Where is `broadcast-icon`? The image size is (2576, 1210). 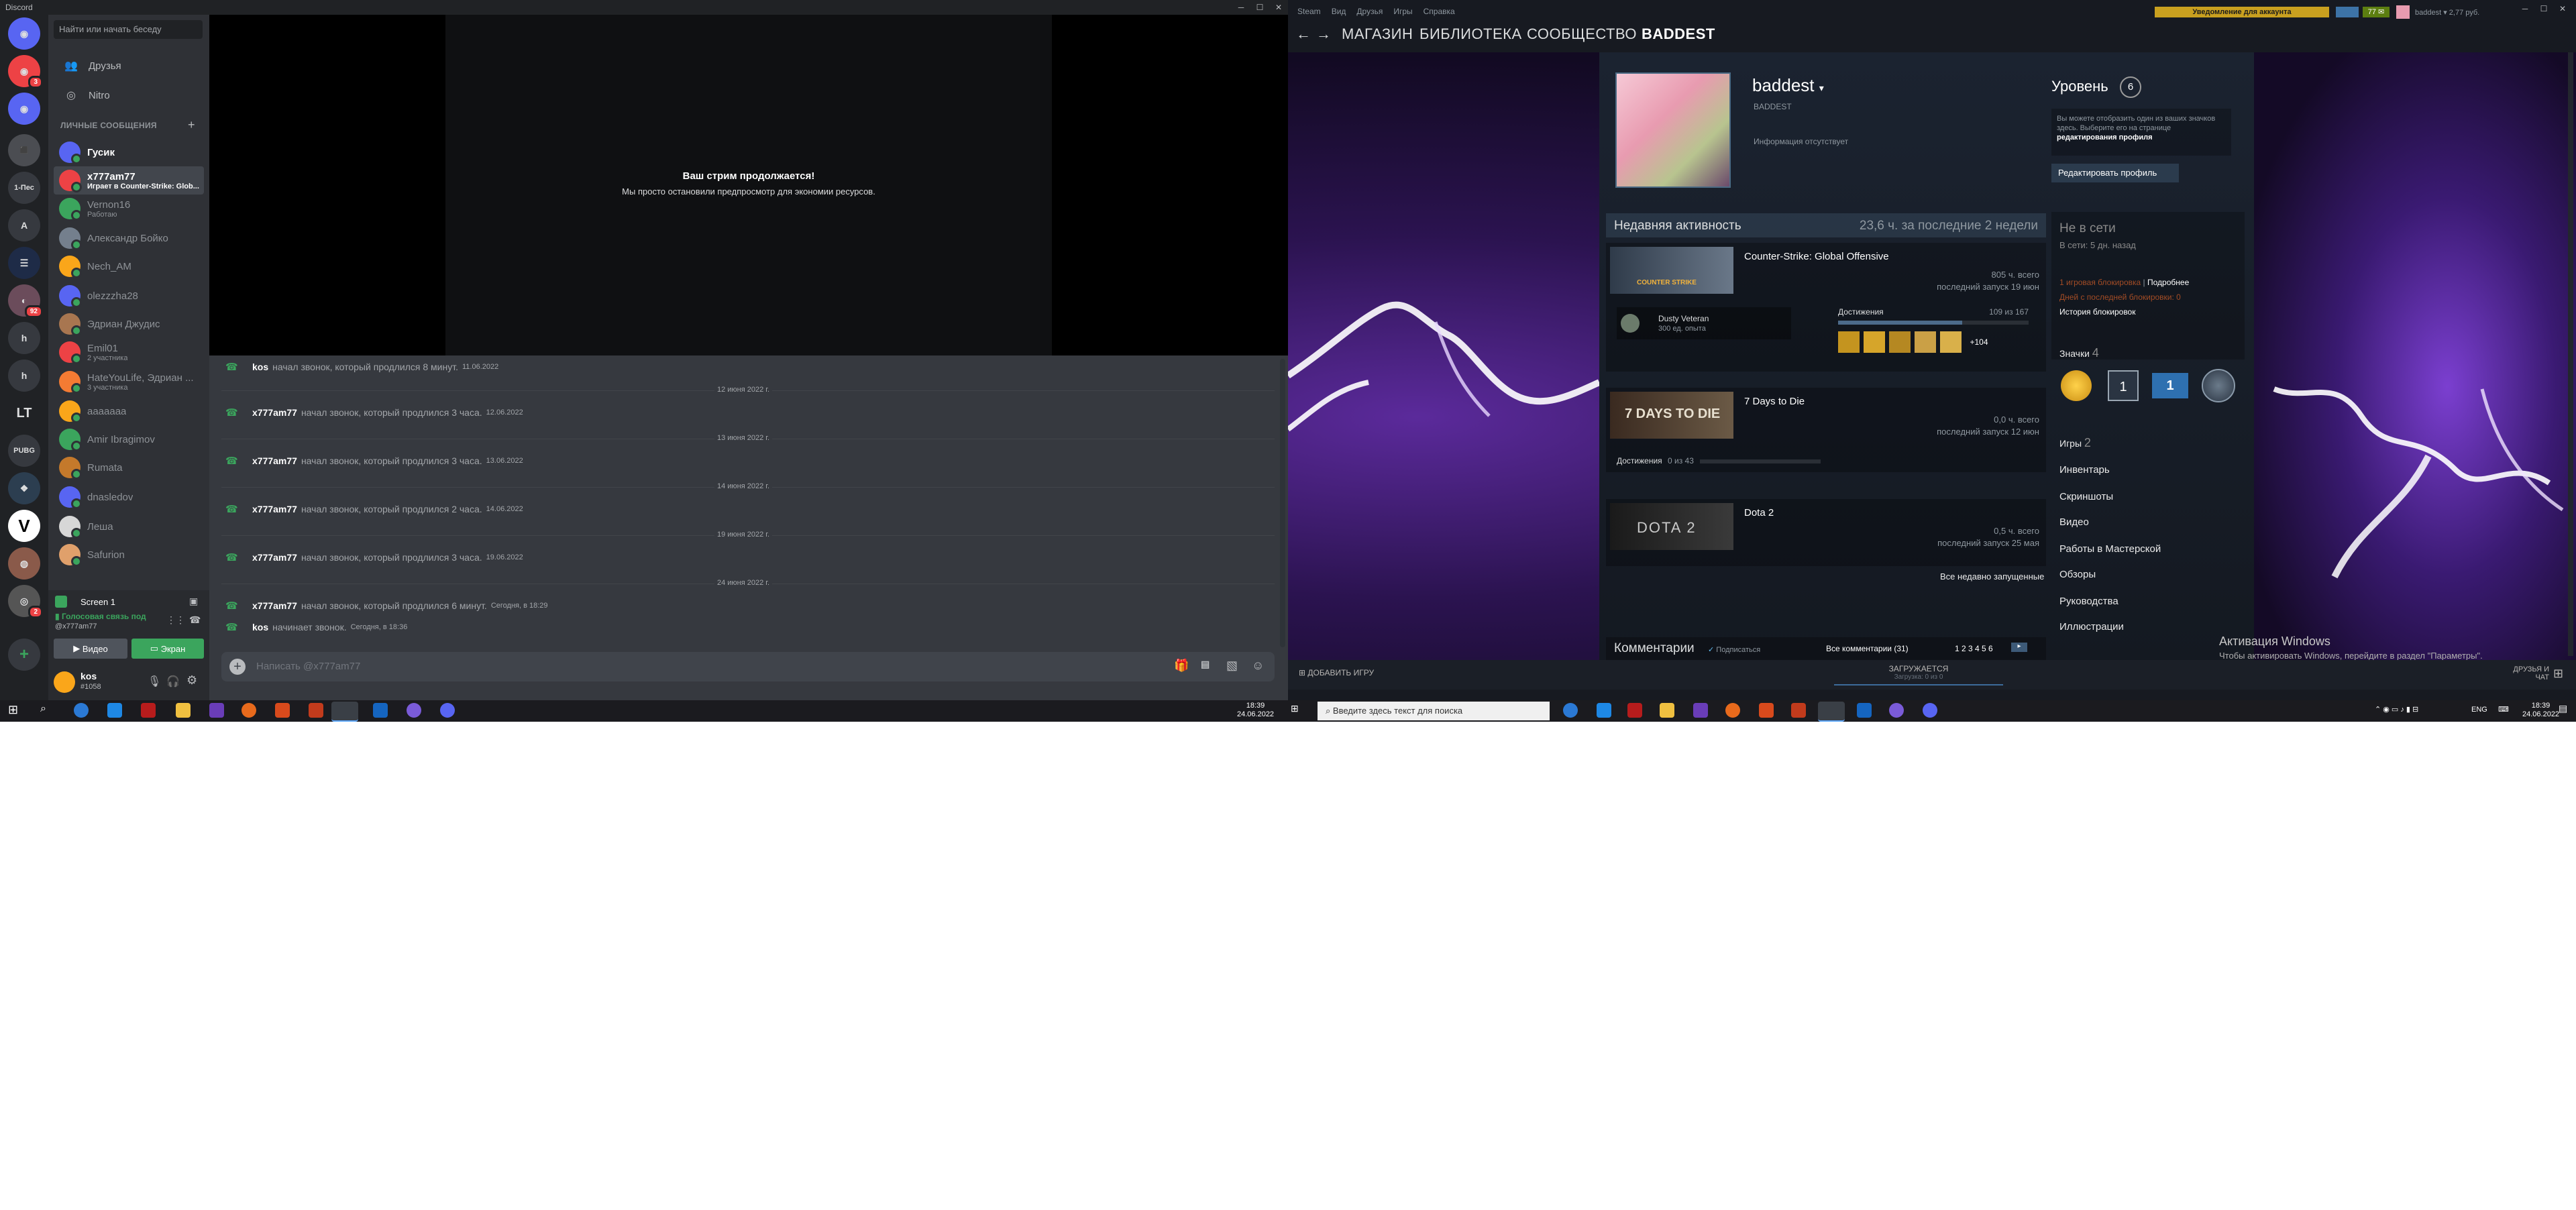
broadcast-icon is located at coordinates (2347, 12).